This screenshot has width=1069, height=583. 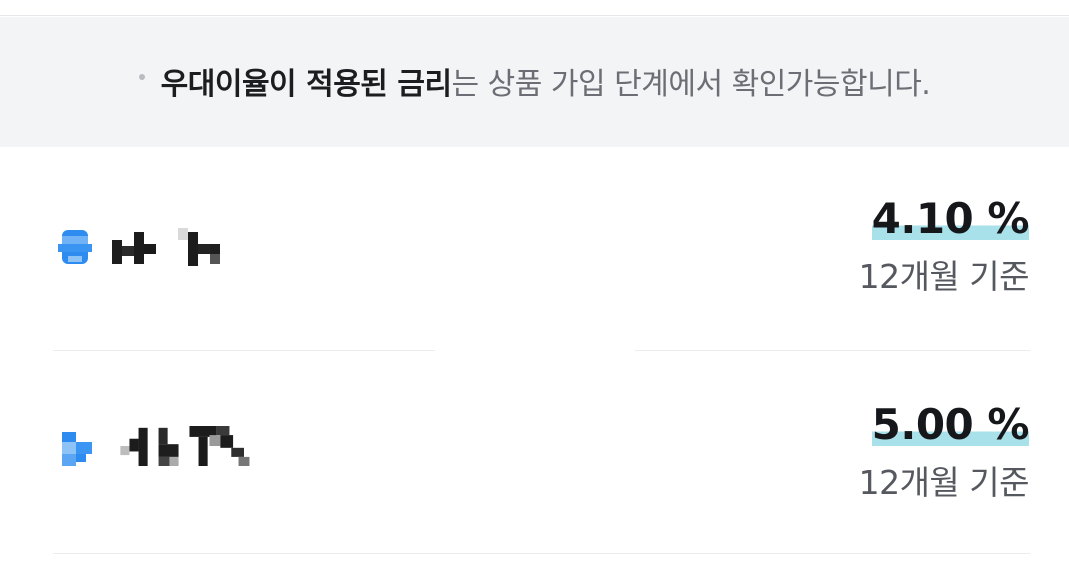 I want to click on notice-text: 우대이율이 적용된 금리 는 상품 가입 단계에서 확인가능합니다., so click(x=534, y=81).